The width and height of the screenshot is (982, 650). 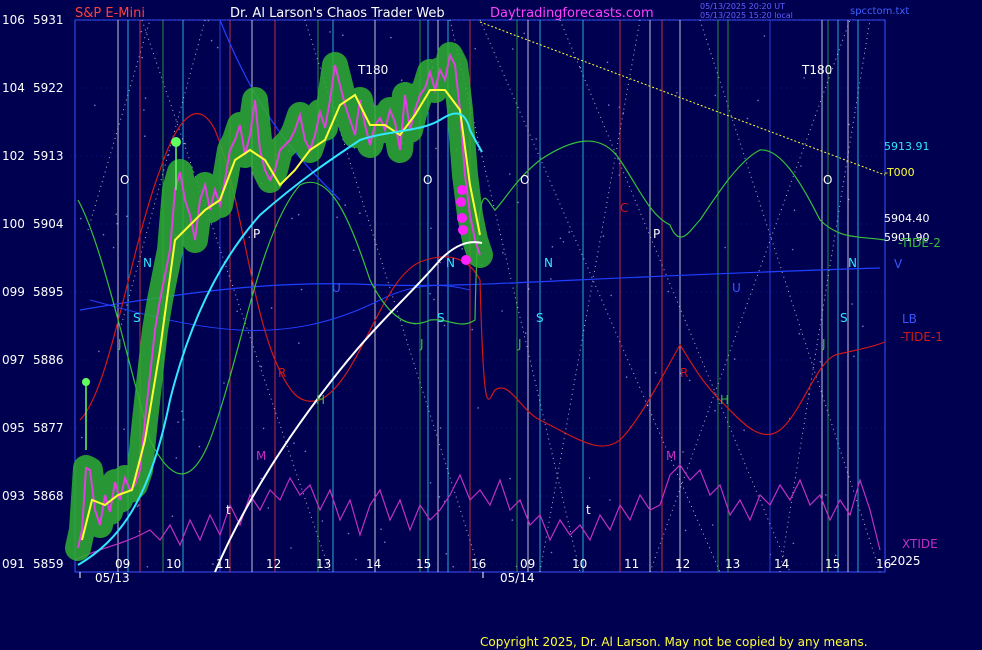 What do you see at coordinates (527, 564) in the screenshot?
I see `hour-tick-label: 09` at bounding box center [527, 564].